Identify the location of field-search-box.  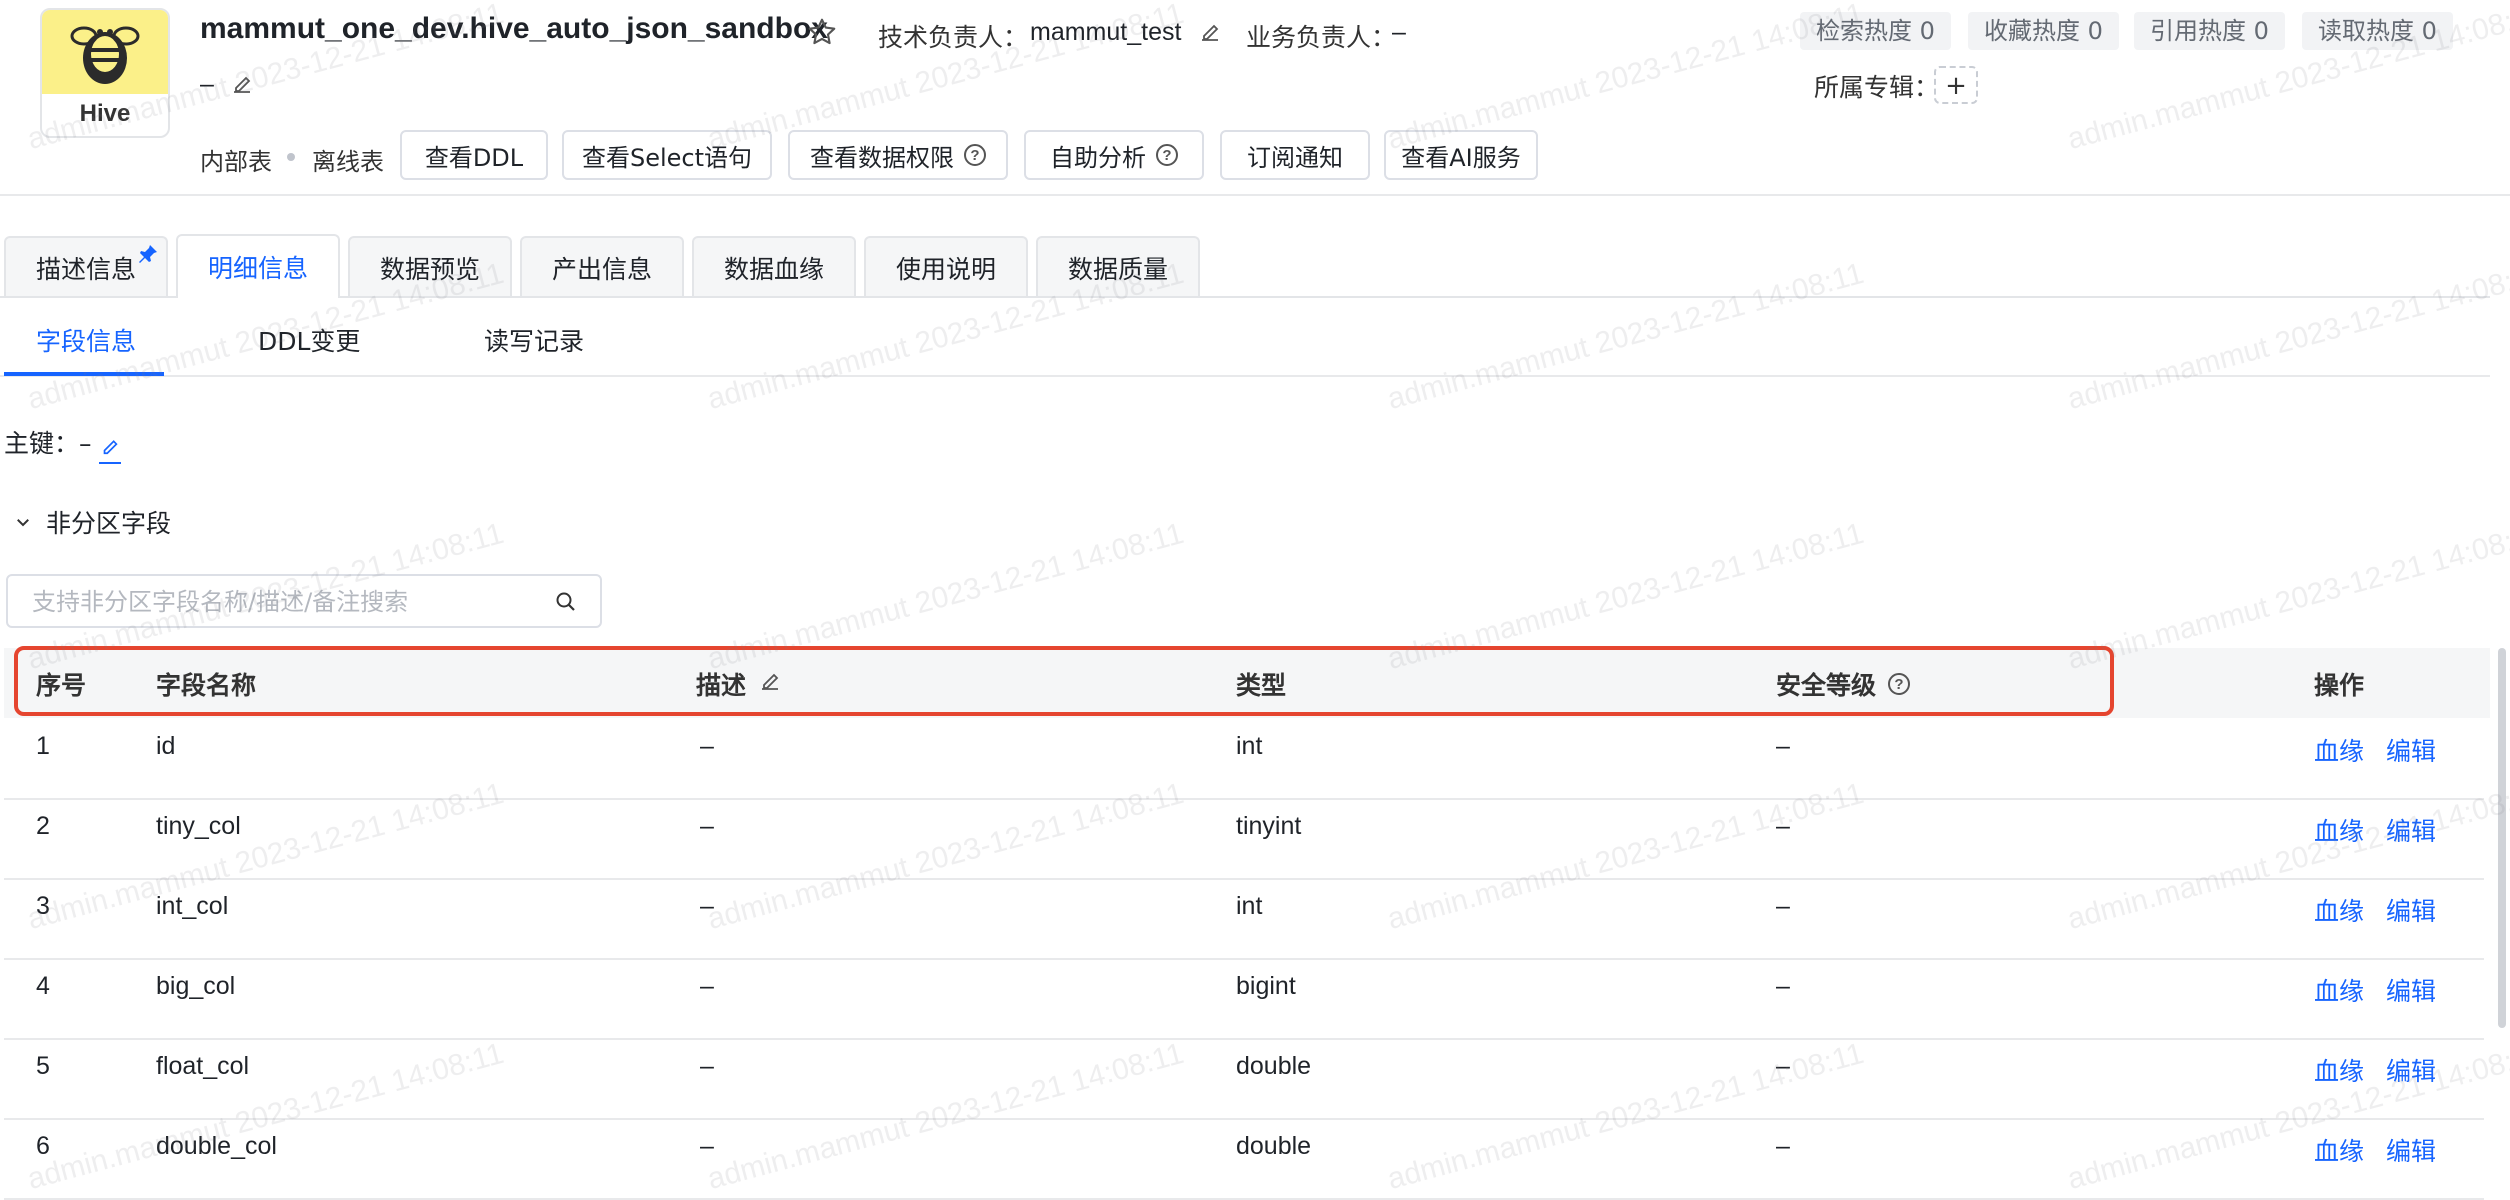
(304, 601).